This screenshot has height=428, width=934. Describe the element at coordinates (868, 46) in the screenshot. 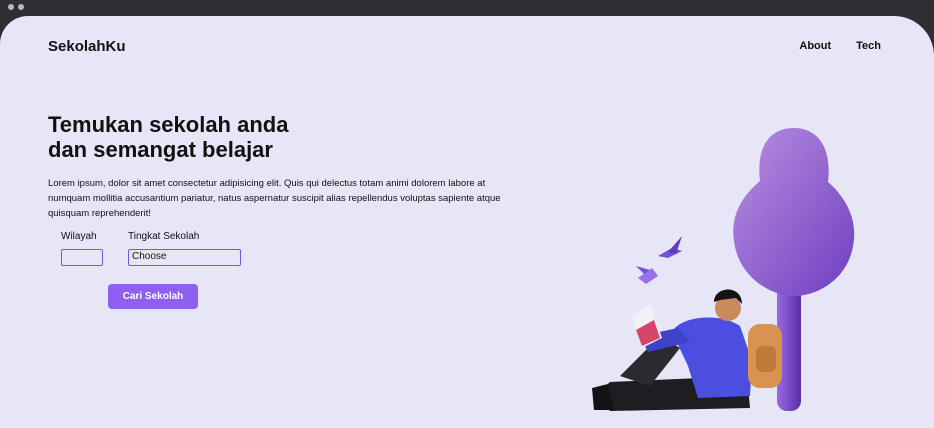

I see `nav-link-tech: Tech` at that location.